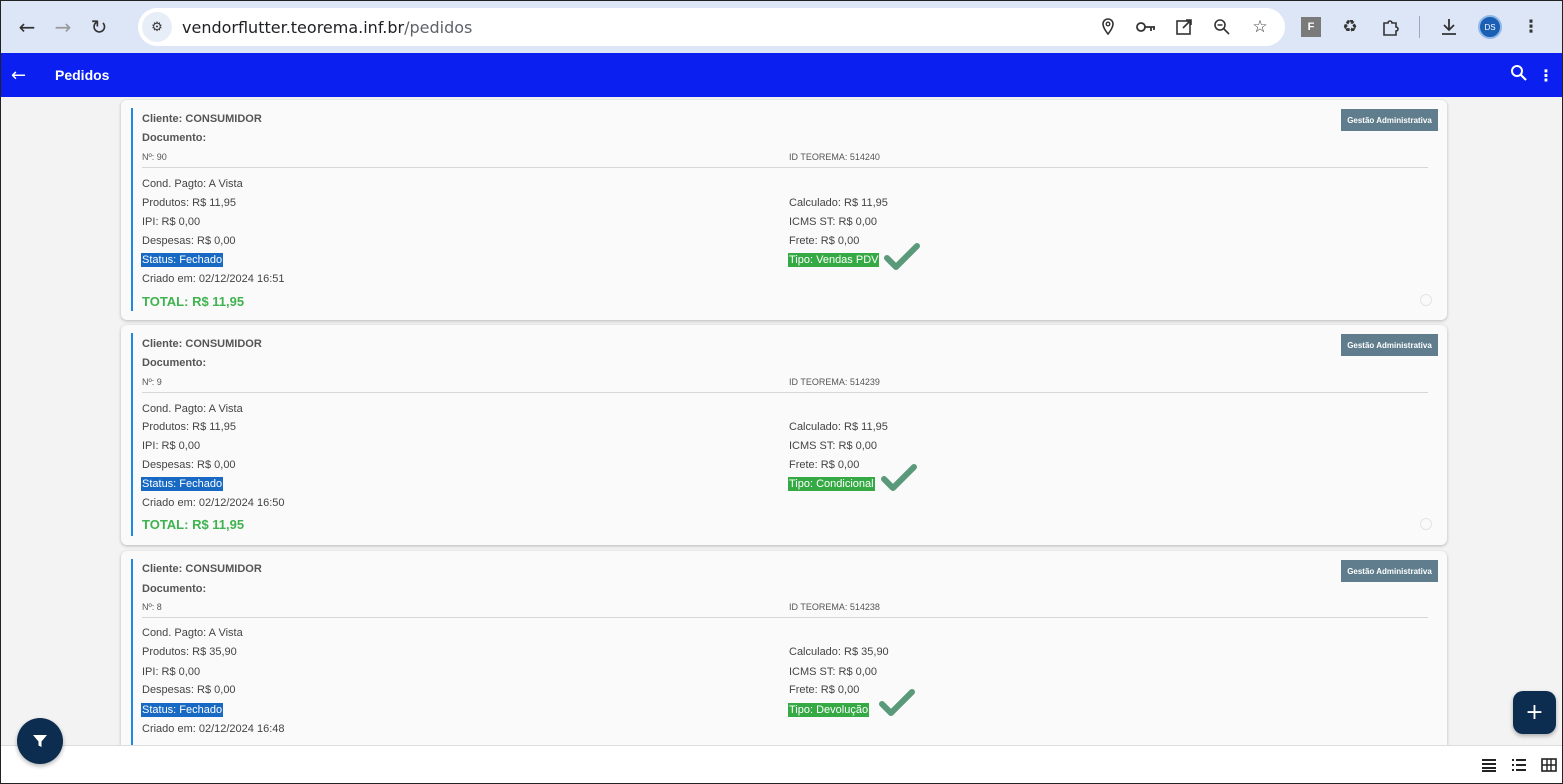  Describe the element at coordinates (157, 27) in the screenshot. I see `site-info-icon: ⚙` at that location.